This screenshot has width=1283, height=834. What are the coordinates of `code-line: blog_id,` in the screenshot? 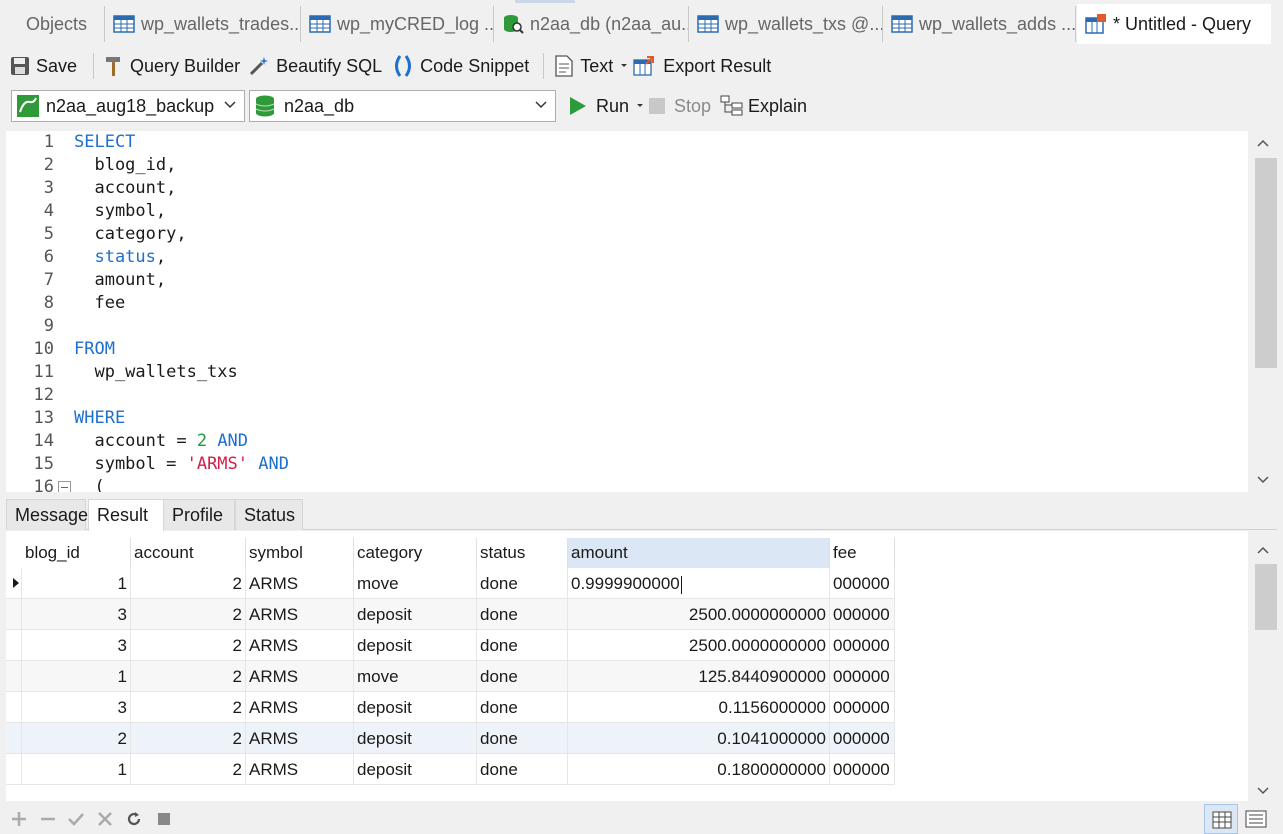 It's located at (125, 165).